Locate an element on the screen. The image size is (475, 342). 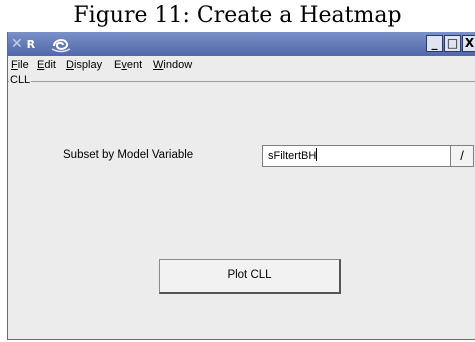
text-caret is located at coordinates (317, 154).